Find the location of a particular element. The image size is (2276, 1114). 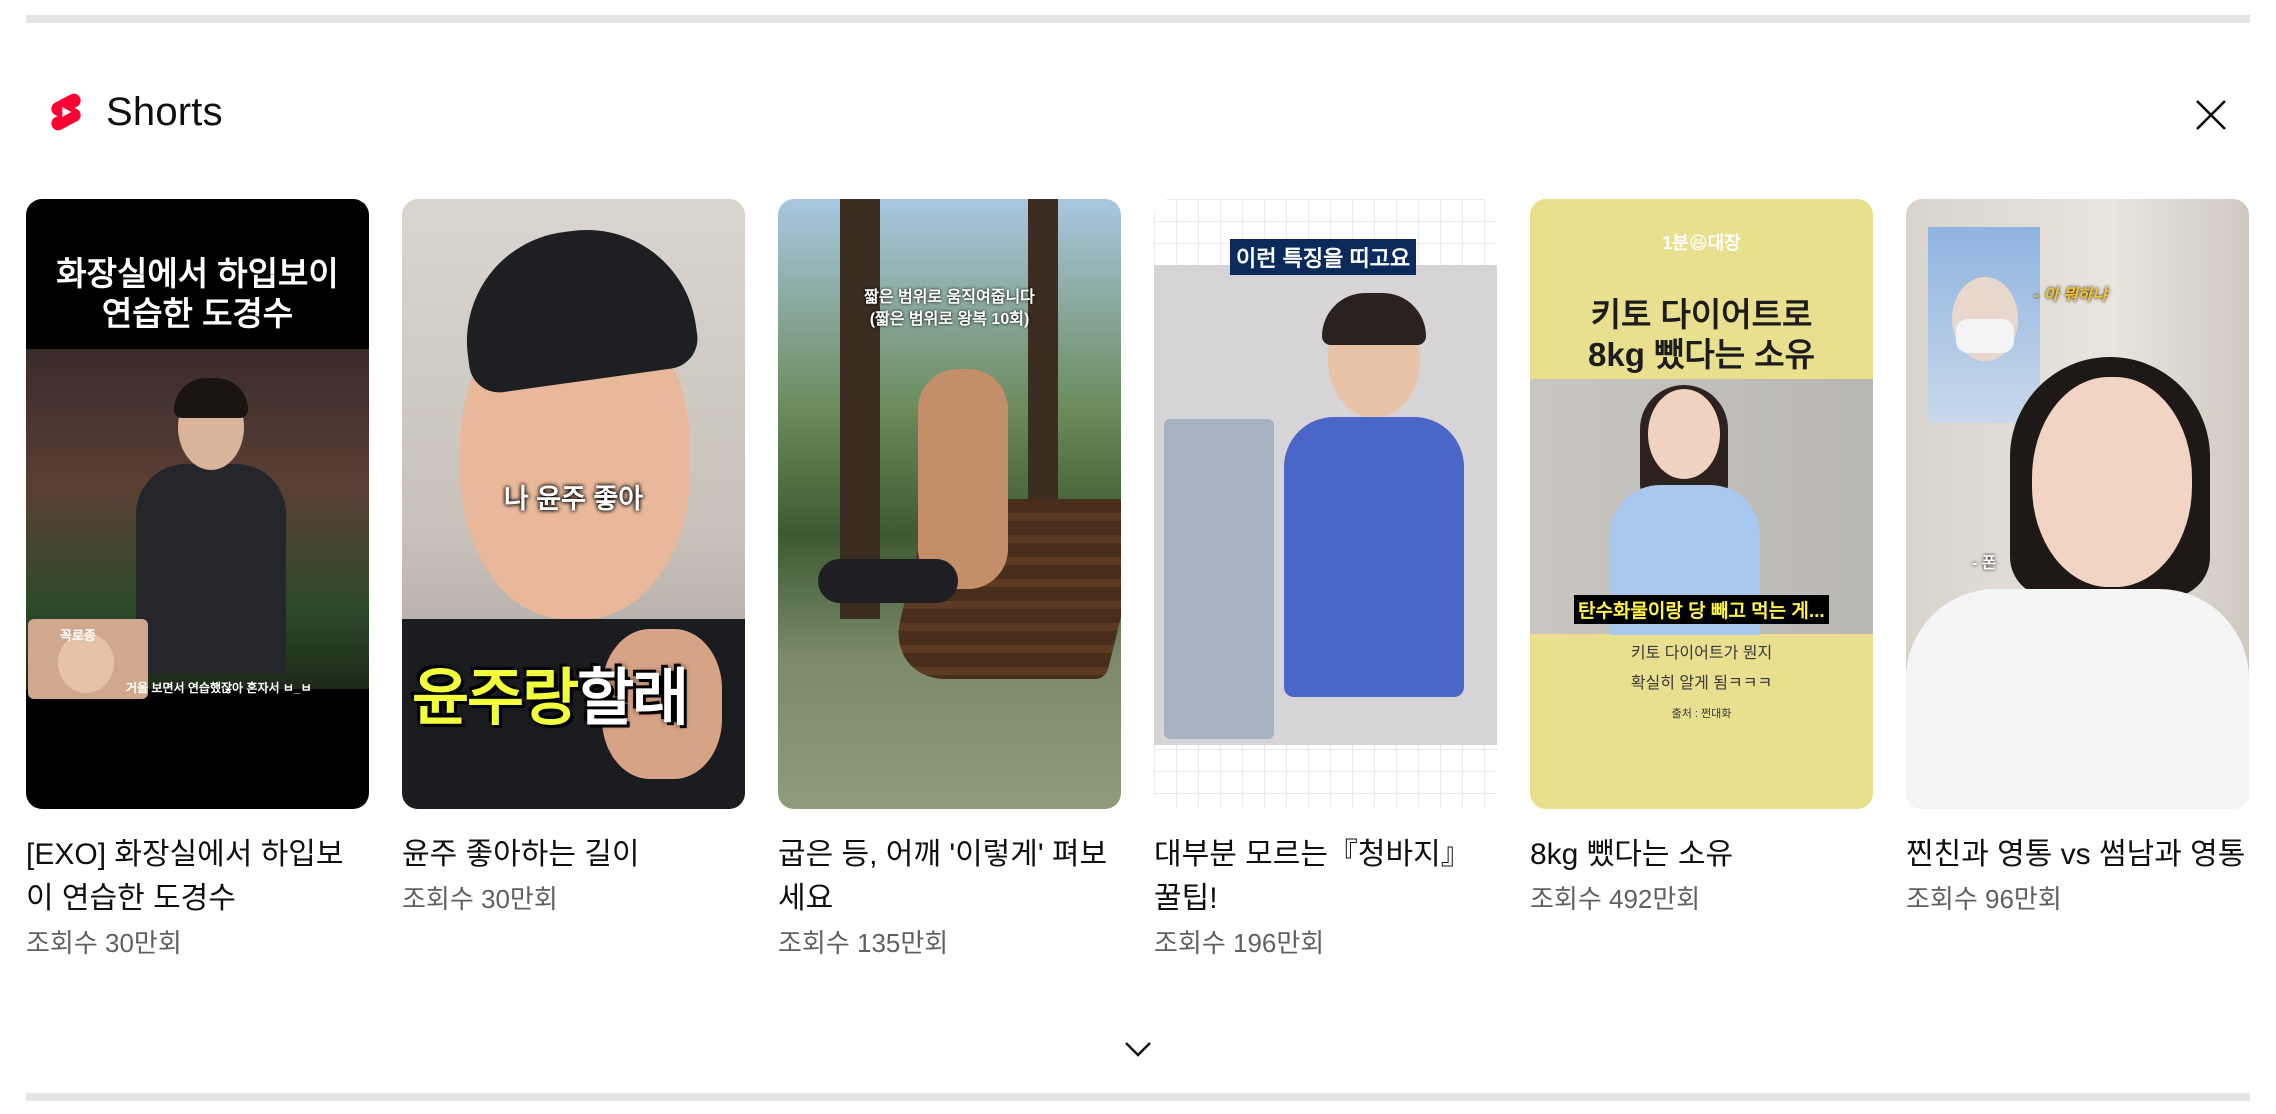

short-thumbnail: 나 윤주 좋아 윤주랑할래 is located at coordinates (573, 504).